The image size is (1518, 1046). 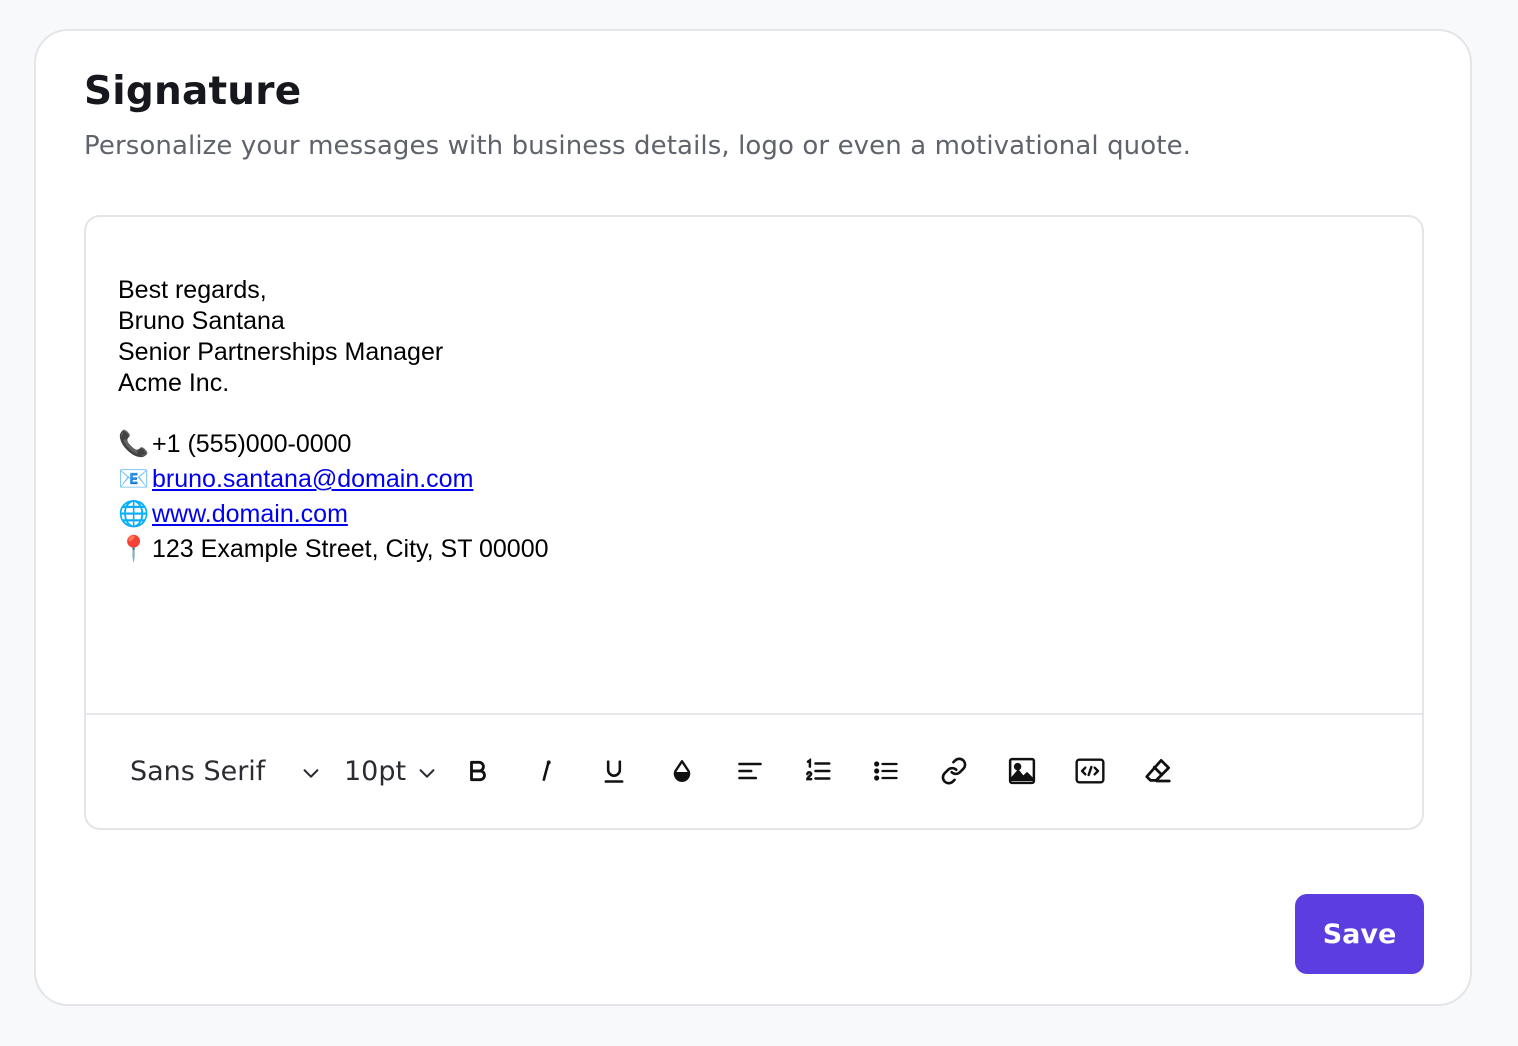 What do you see at coordinates (193, 91) in the screenshot?
I see `page-title: Signature` at bounding box center [193, 91].